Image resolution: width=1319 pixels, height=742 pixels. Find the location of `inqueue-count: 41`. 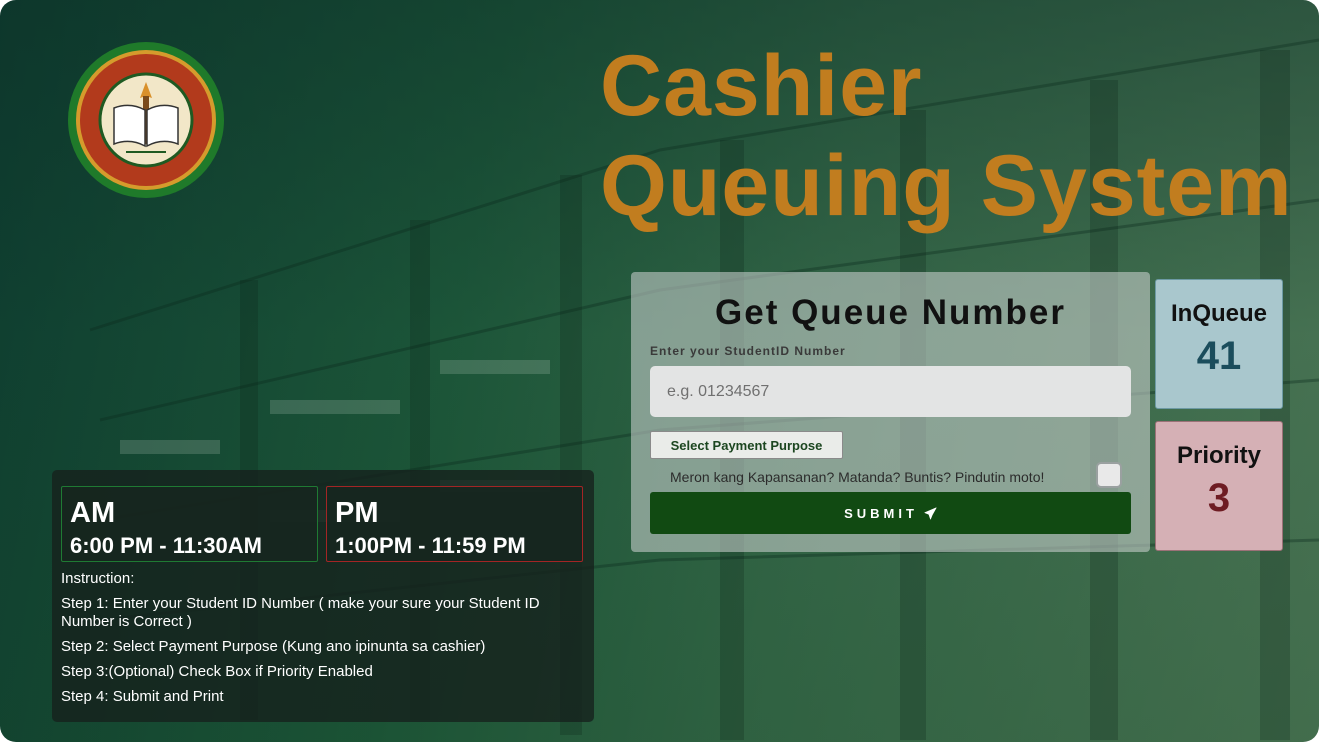

inqueue-count: 41 is located at coordinates (1219, 356).